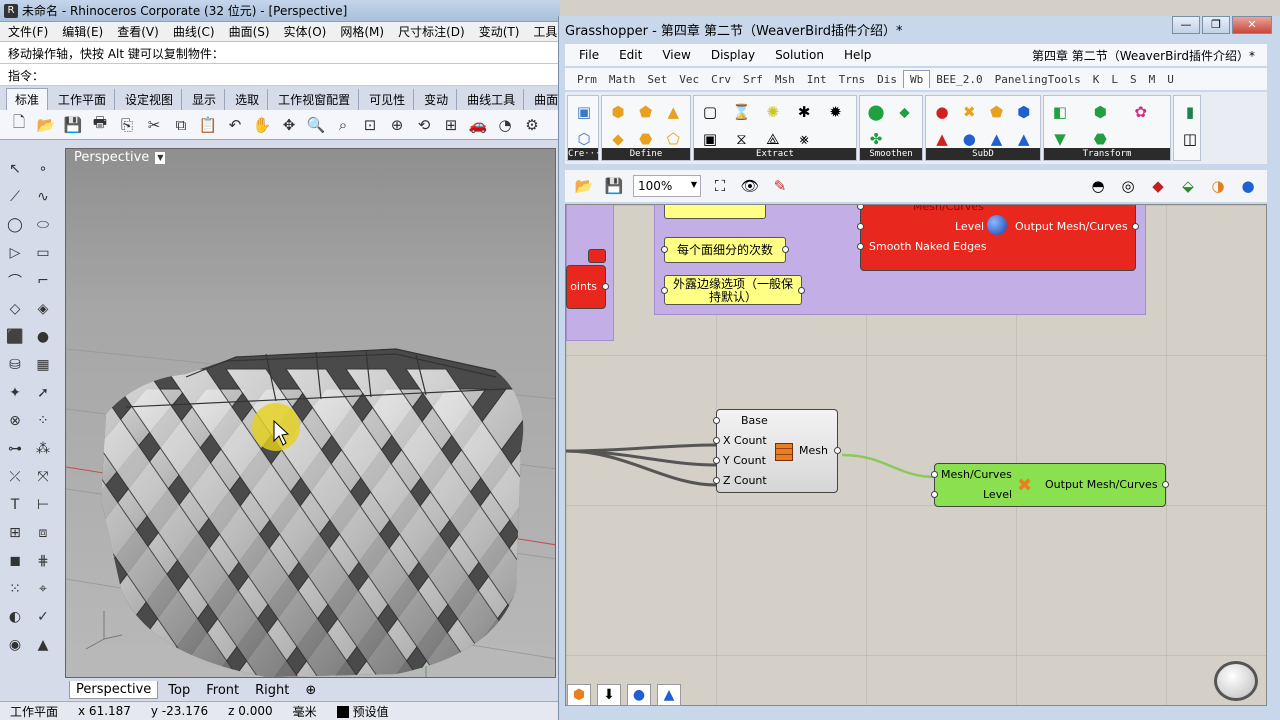 This screenshot has height=720, width=1280. I want to click on wb-weld-icon: ✱, so click(804, 112).